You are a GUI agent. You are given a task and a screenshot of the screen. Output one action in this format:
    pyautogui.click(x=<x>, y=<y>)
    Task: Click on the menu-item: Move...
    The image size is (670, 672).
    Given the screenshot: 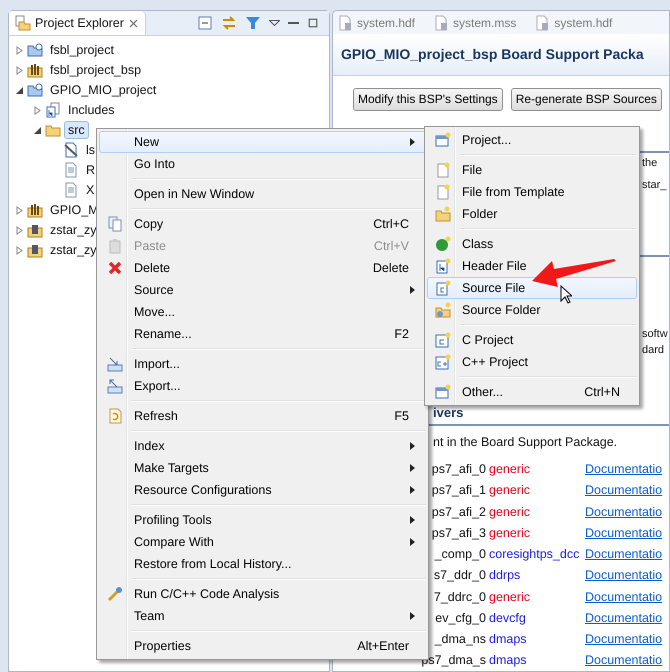 What is the action you would take?
    pyautogui.click(x=262, y=312)
    